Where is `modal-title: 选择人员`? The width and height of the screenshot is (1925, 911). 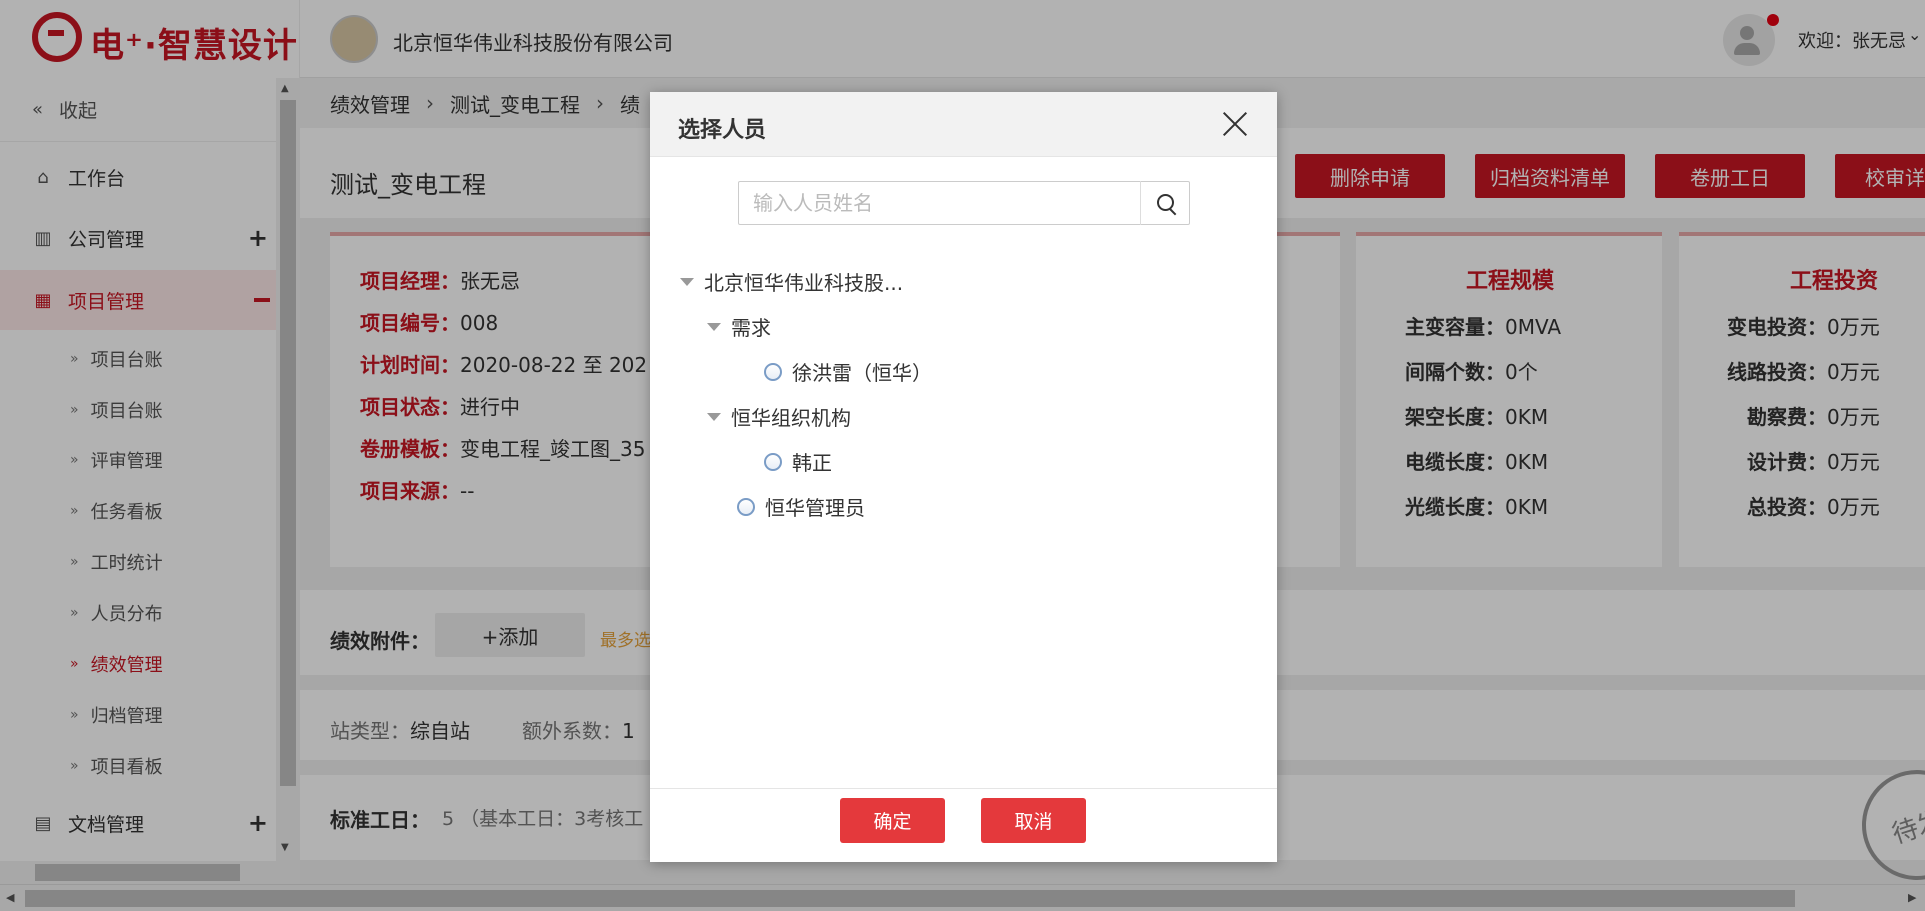
modal-title: 选择人员 is located at coordinates (722, 130).